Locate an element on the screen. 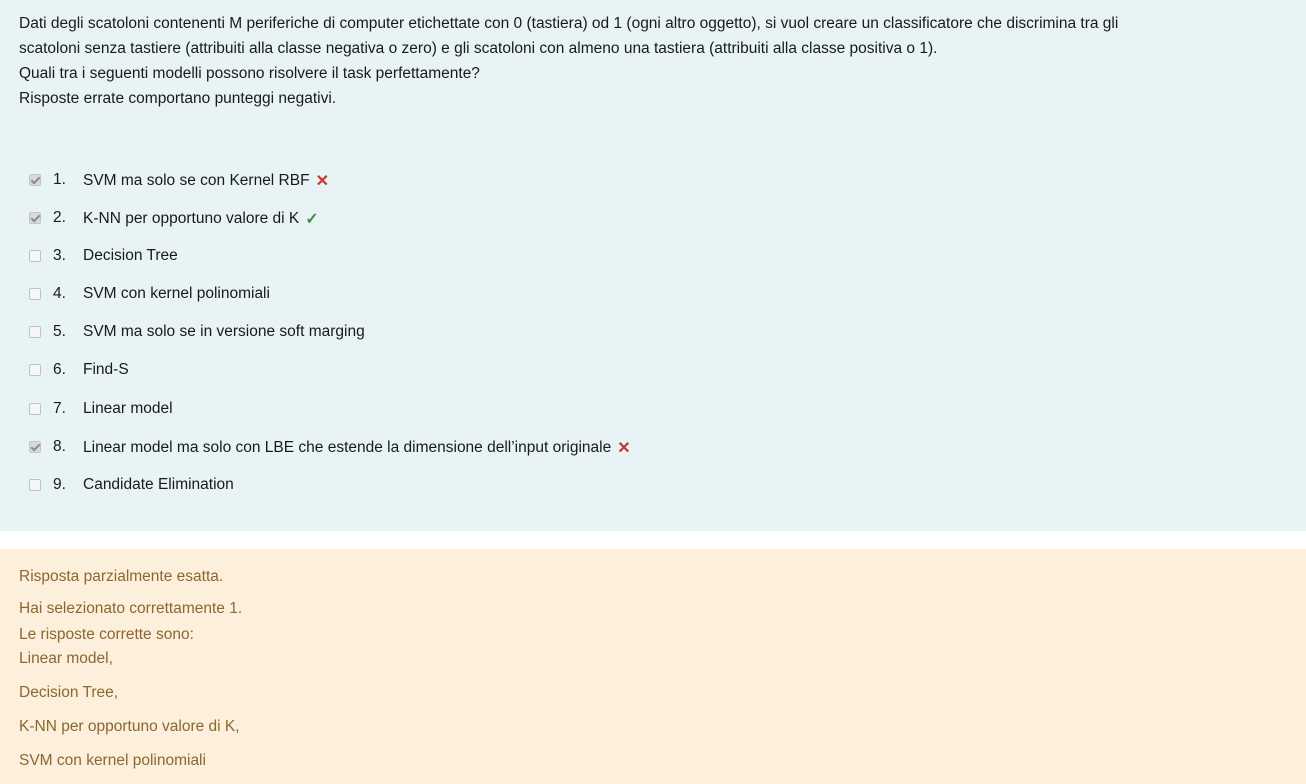 The height and width of the screenshot is (784, 1306). correct-mark-icon: ✓ is located at coordinates (312, 219).